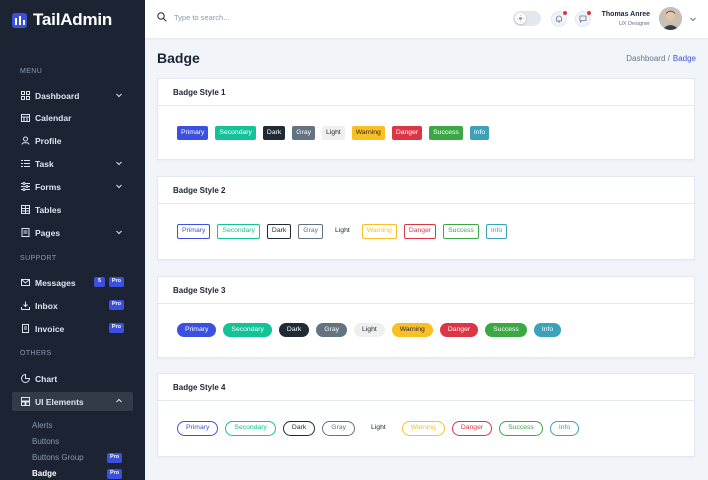 Image resolution: width=708 pixels, height=480 pixels. I want to click on notification-button, so click(559, 19).